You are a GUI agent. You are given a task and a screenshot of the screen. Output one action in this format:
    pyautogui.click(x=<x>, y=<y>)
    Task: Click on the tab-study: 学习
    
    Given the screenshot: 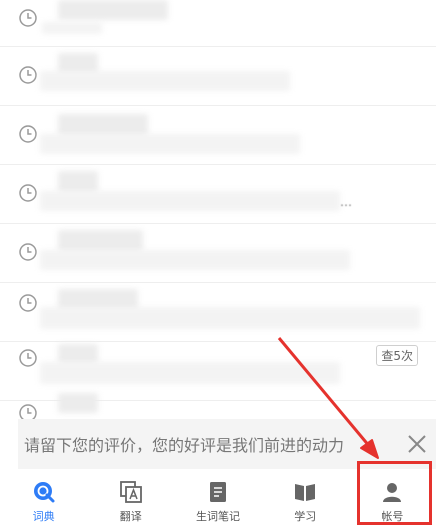 What is the action you would take?
    pyautogui.click(x=305, y=499)
    